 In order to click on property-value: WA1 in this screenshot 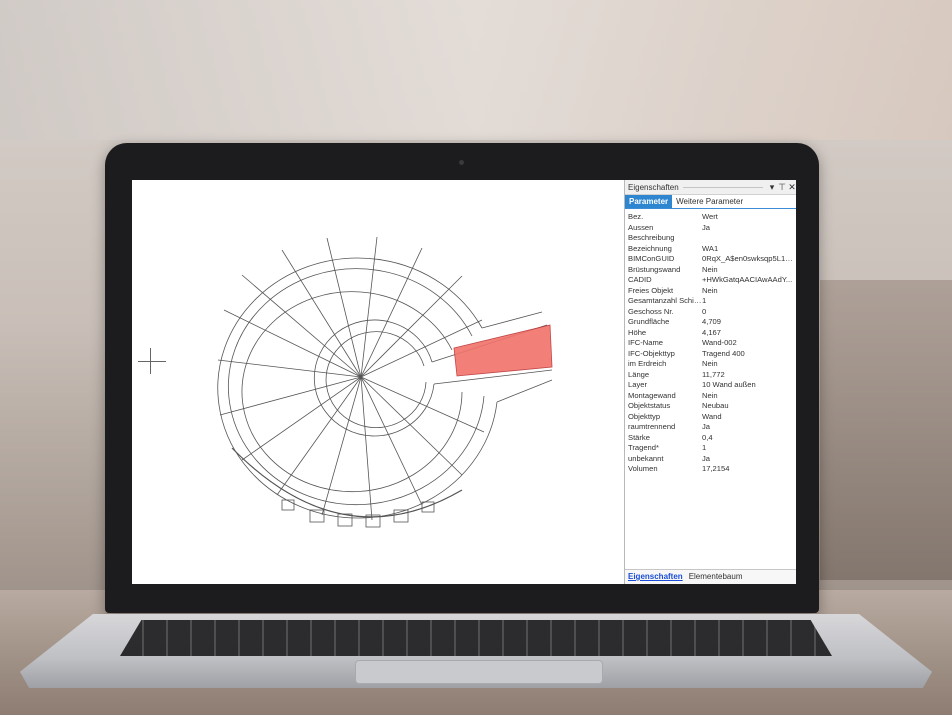, I will do `click(710, 248)`.